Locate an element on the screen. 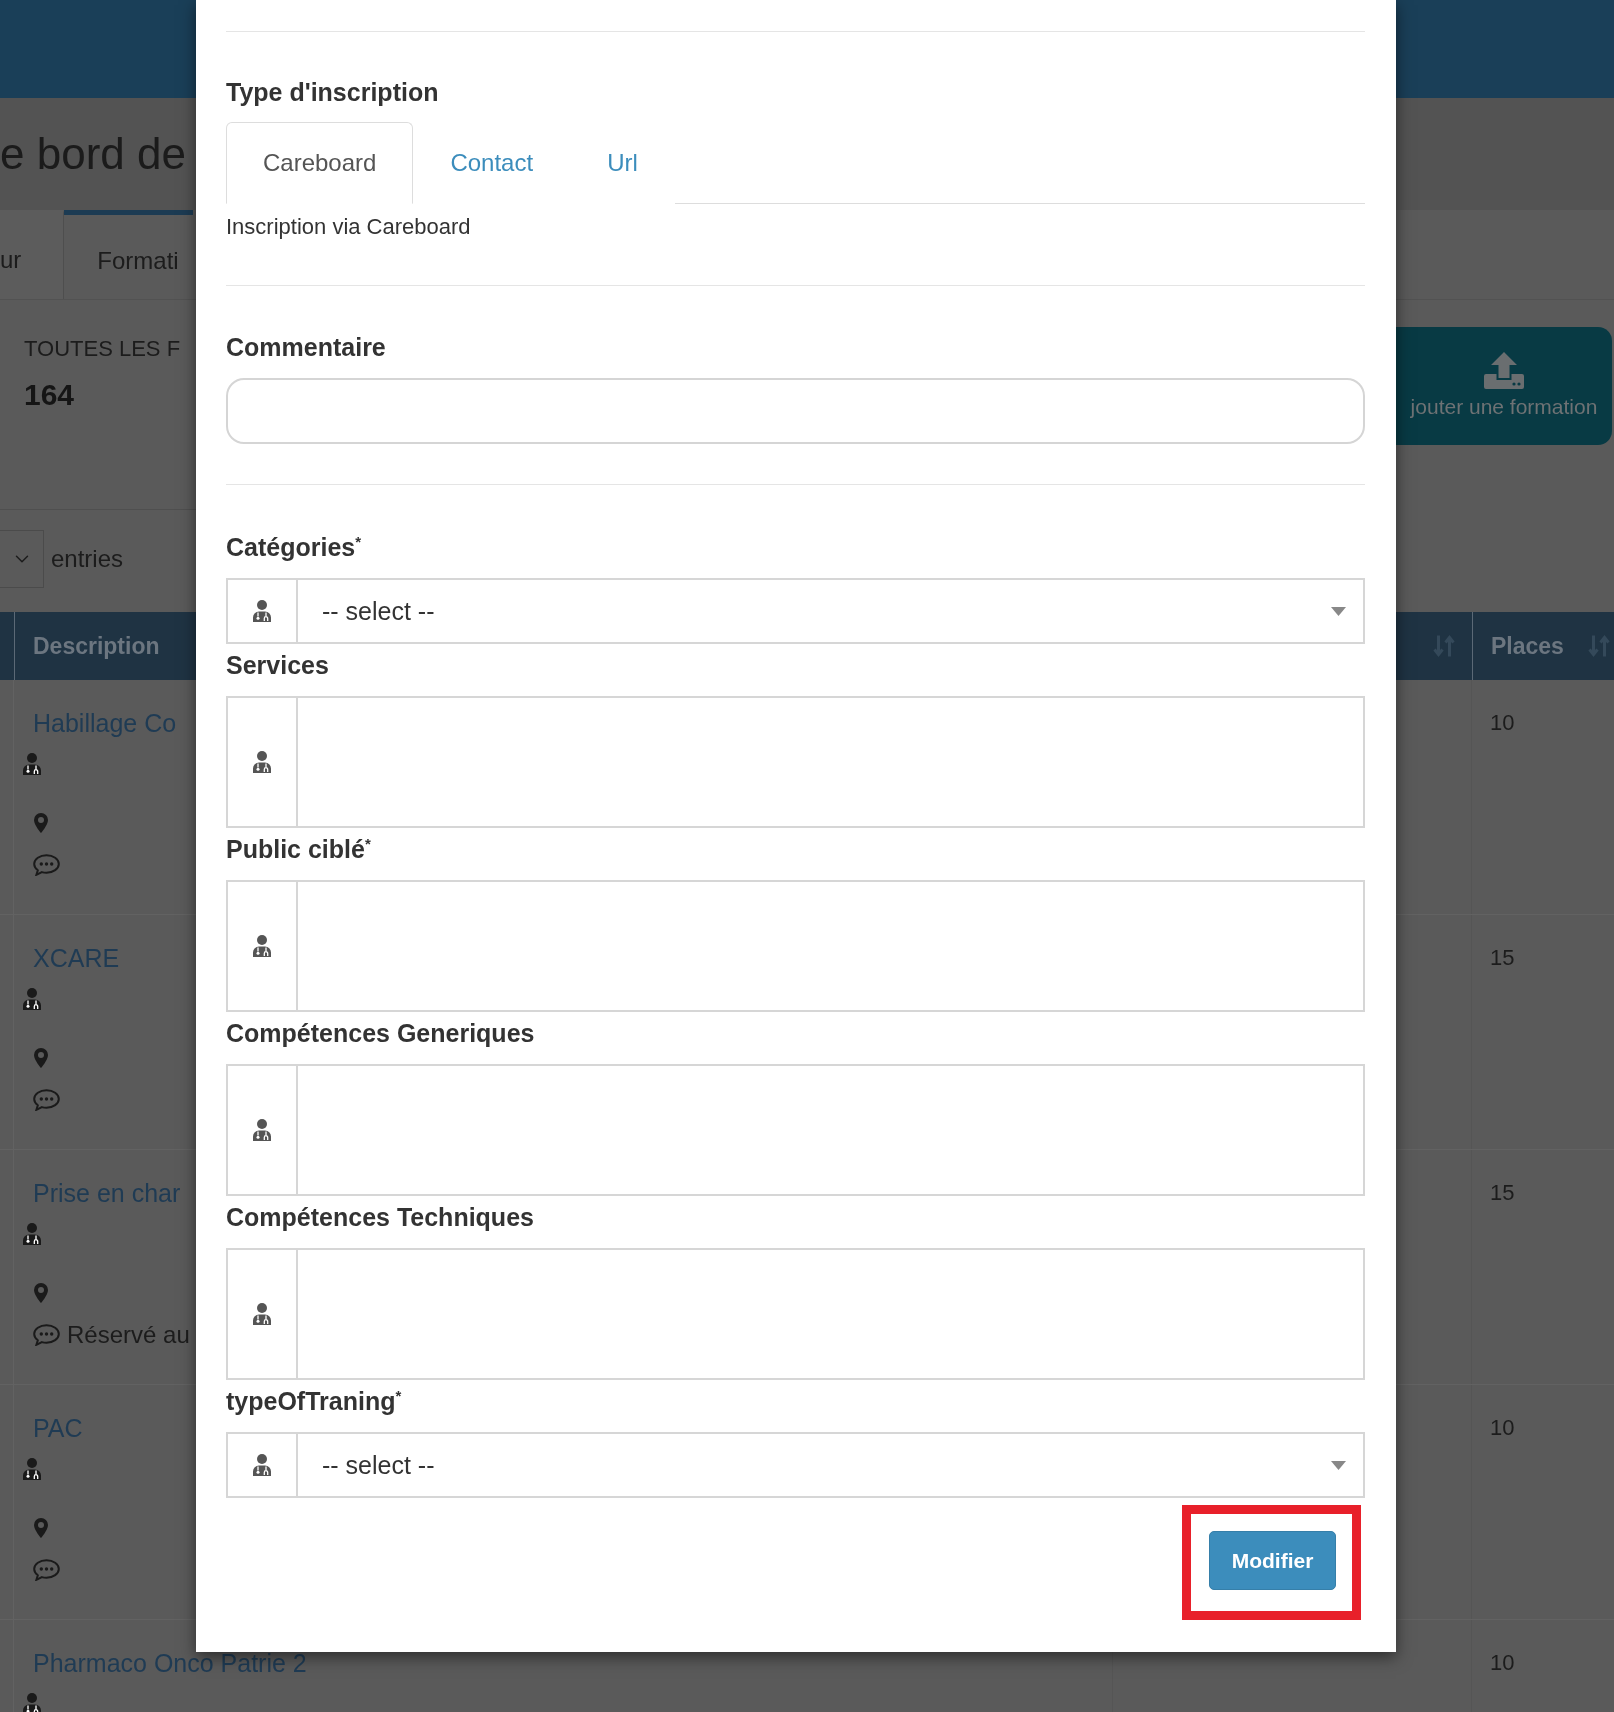  field-label: Commentaire is located at coordinates (306, 347).